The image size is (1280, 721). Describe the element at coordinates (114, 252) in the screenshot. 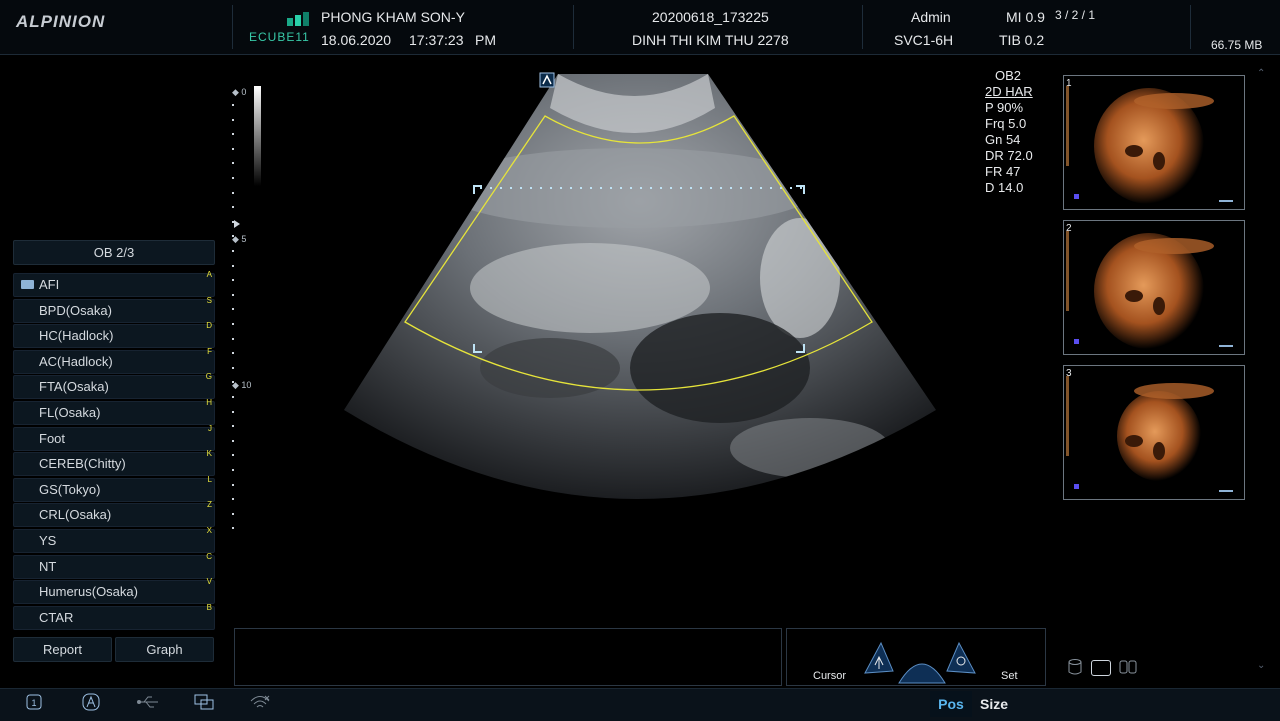

I see `measurement-package-title: OB 2/3` at that location.